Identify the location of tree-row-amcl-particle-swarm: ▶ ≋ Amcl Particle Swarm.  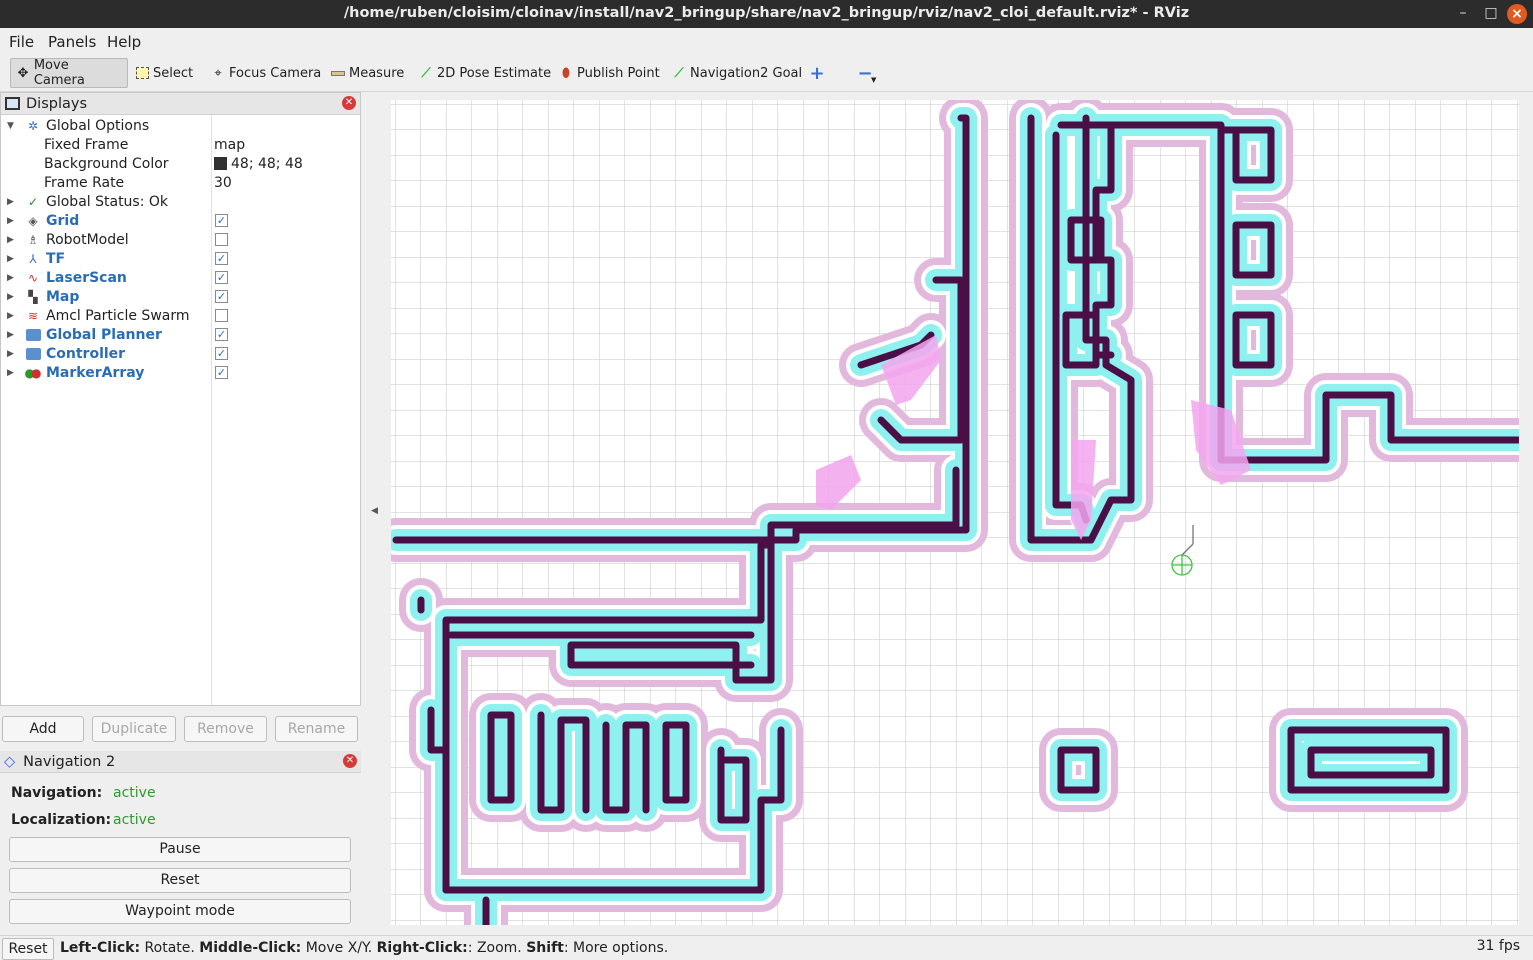
(180, 315).